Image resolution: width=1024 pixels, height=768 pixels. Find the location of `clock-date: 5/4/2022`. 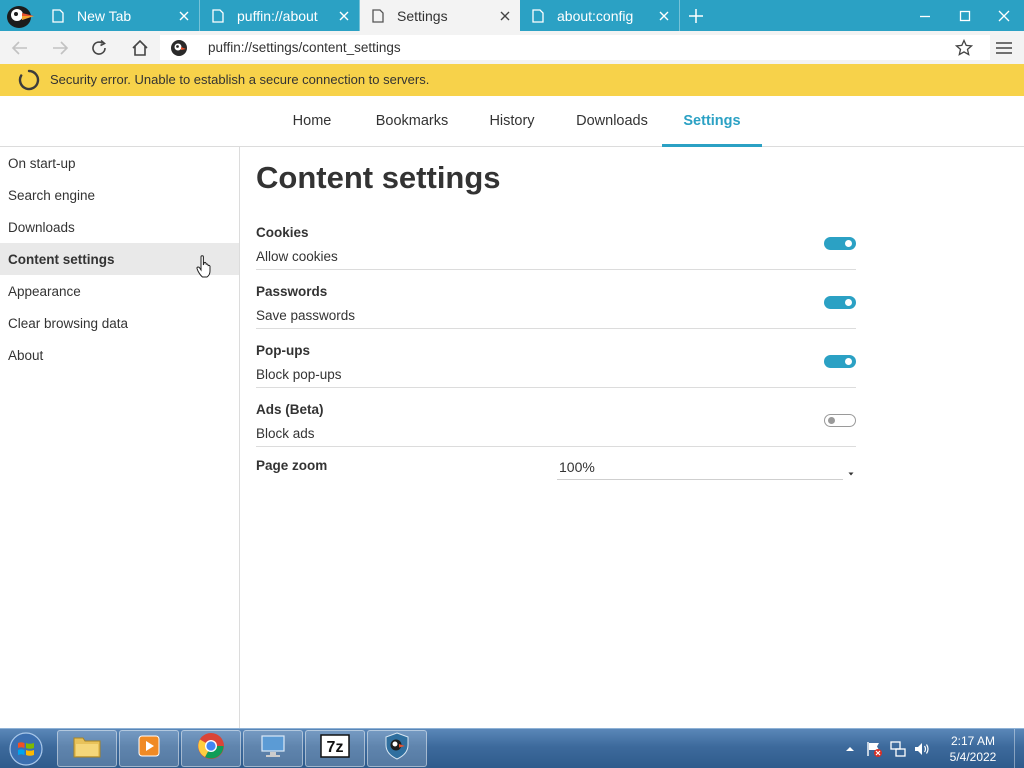

clock-date: 5/4/2022 is located at coordinates (973, 757).